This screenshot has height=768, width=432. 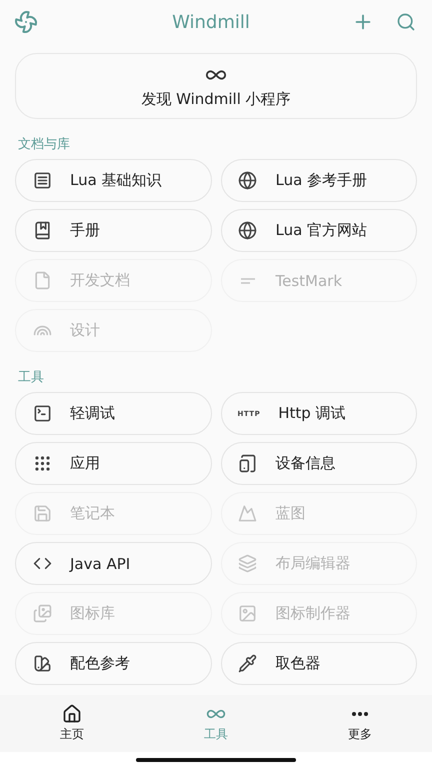 I want to click on document-icon, so click(x=42, y=280).